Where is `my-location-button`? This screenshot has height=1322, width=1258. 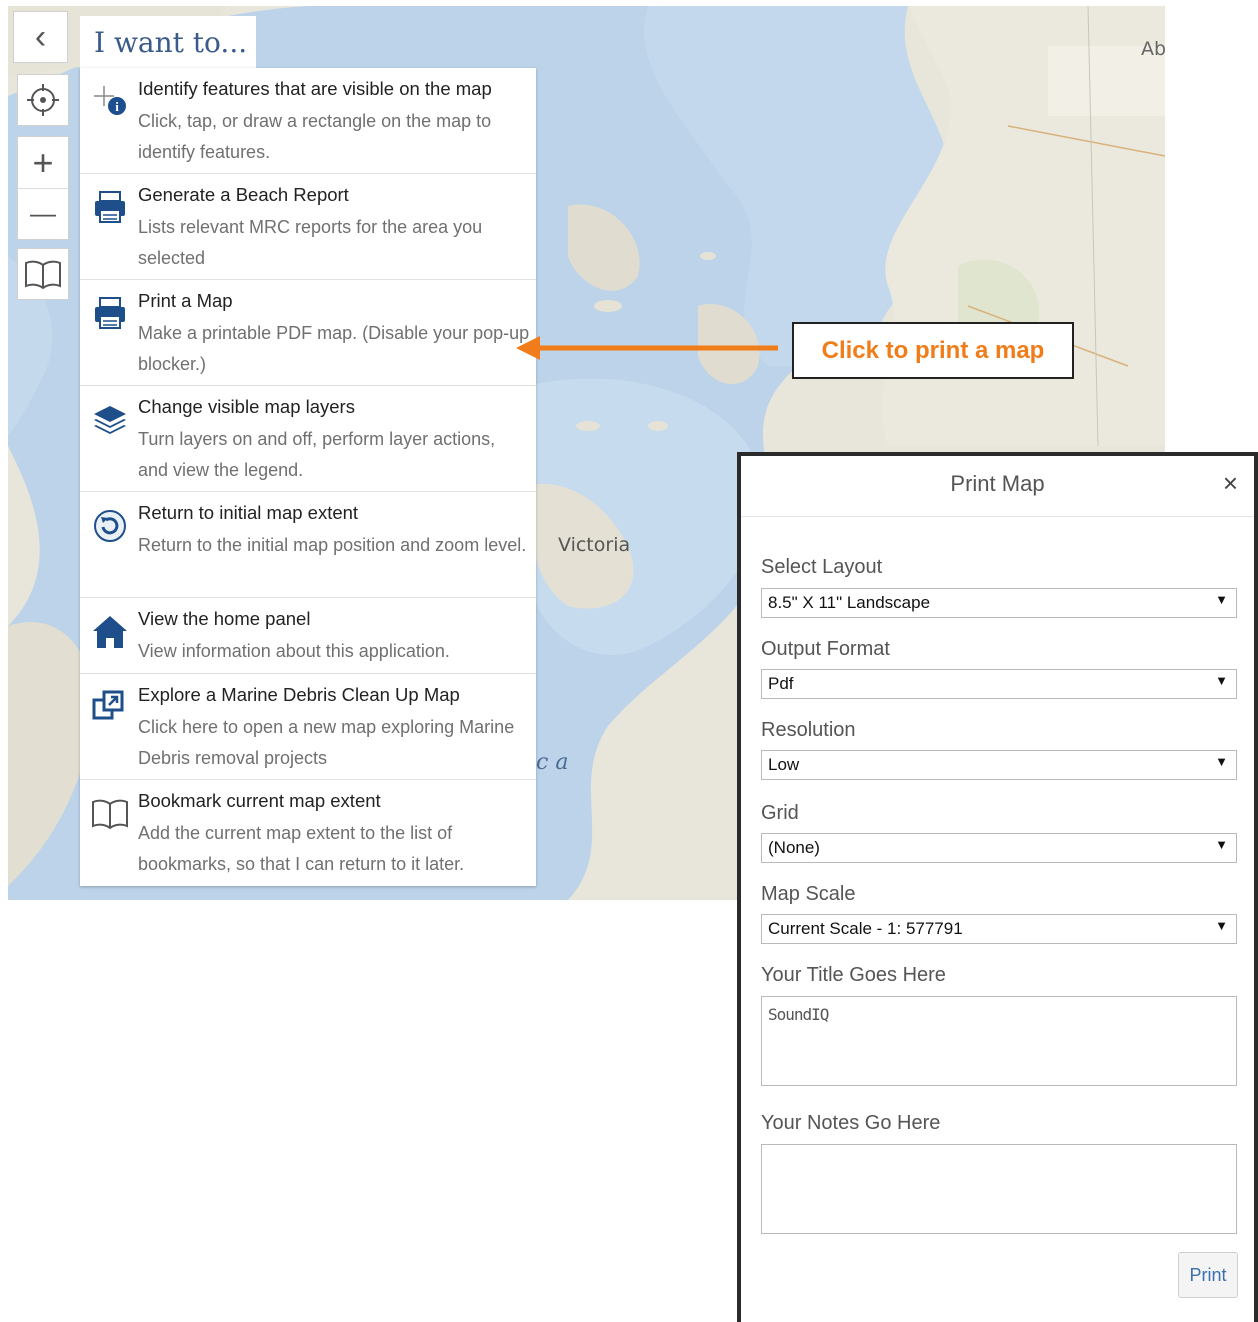 my-location-button is located at coordinates (43, 100).